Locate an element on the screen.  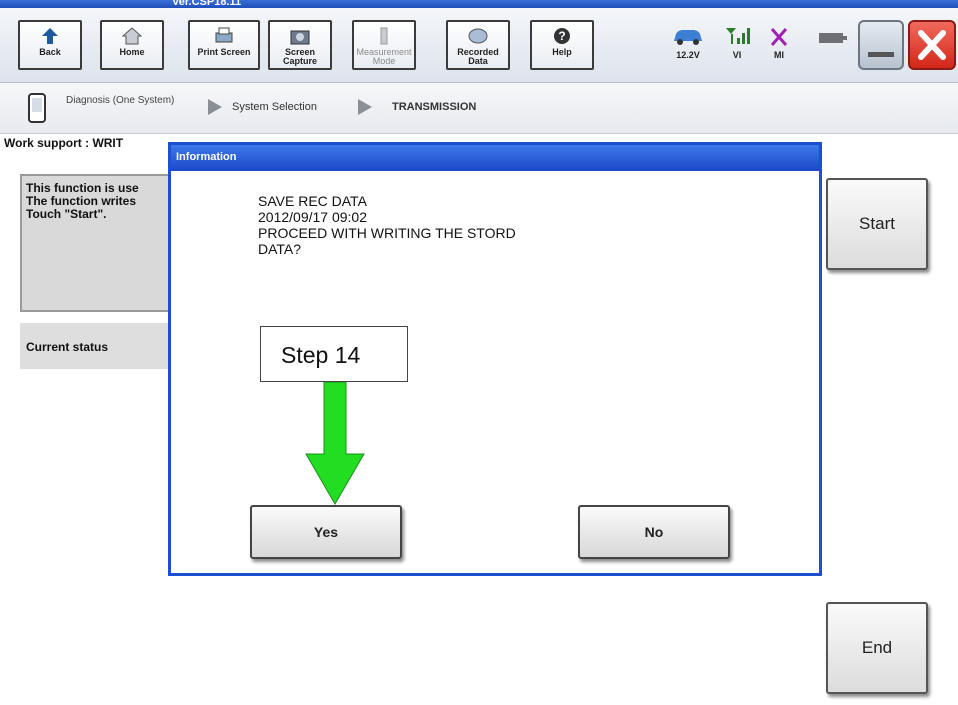
work-support-title: Work support : WRIT is located at coordinates (64, 143).